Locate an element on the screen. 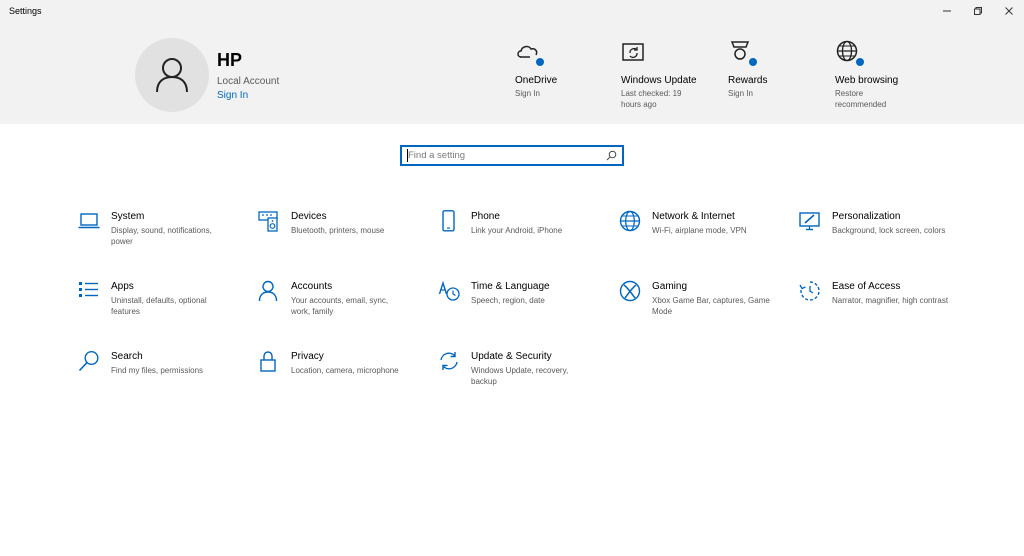 This screenshot has width=1024, height=556. category-title: Accounts is located at coordinates (312, 286).